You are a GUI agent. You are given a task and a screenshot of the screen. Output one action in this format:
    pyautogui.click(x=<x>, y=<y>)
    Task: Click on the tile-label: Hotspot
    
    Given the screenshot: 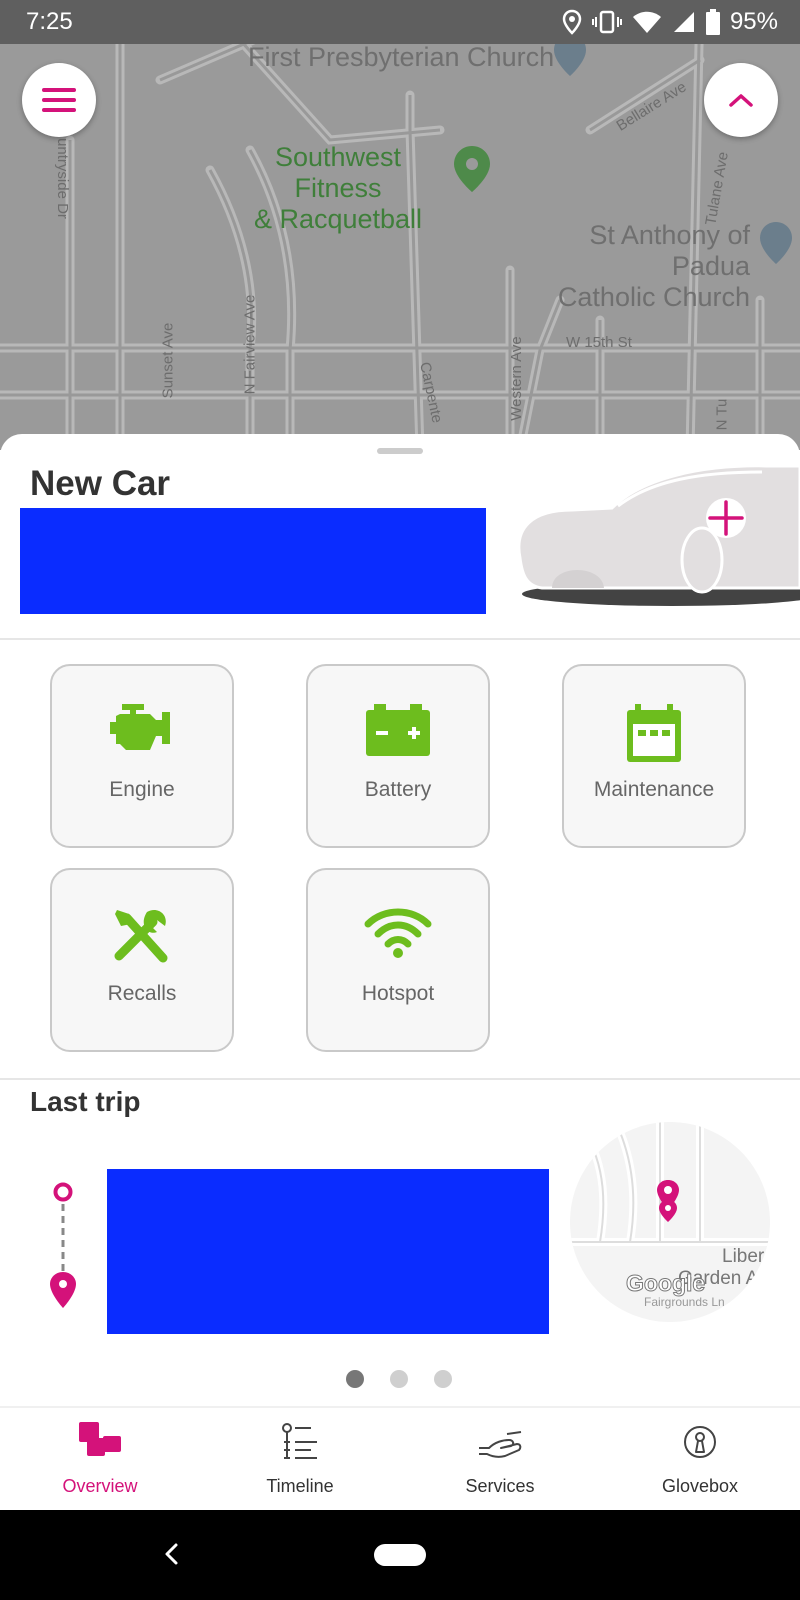 What is the action you would take?
    pyautogui.click(x=398, y=993)
    